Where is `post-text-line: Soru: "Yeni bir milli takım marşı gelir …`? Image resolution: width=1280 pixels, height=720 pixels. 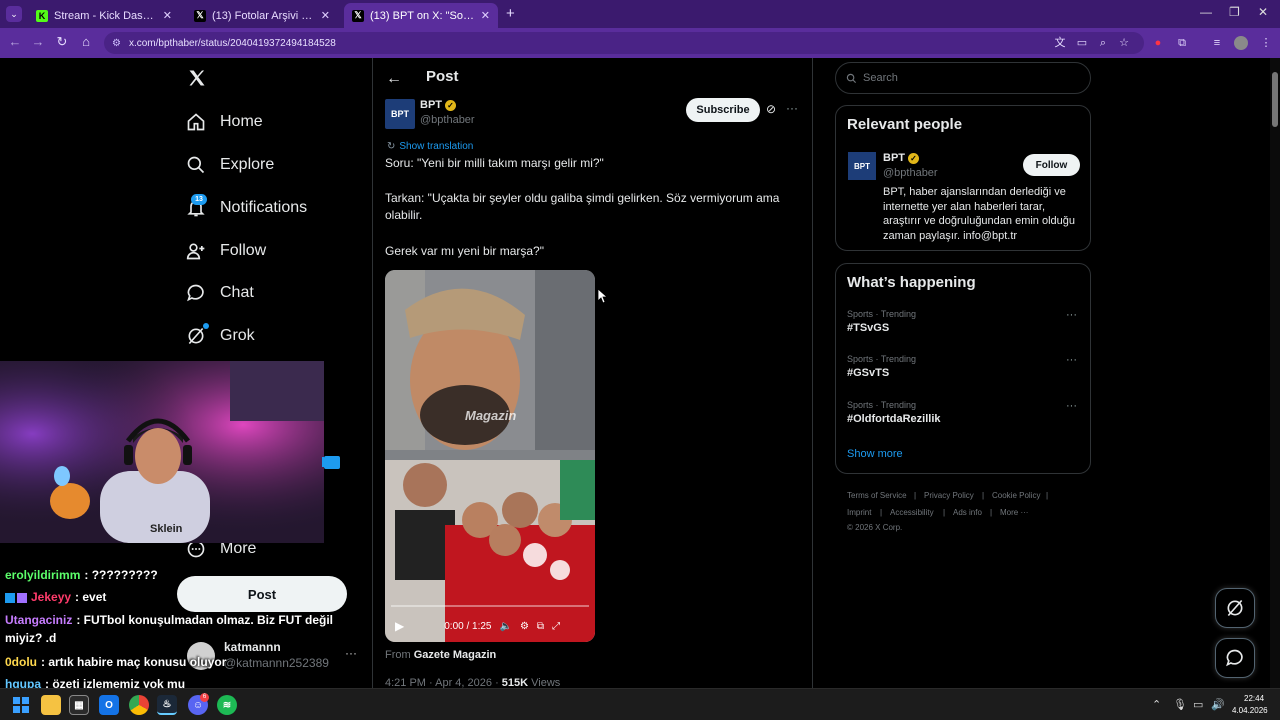
post-text-line: Soru: "Yeni bir milli takım marşı gelir … is located at coordinates (494, 163).